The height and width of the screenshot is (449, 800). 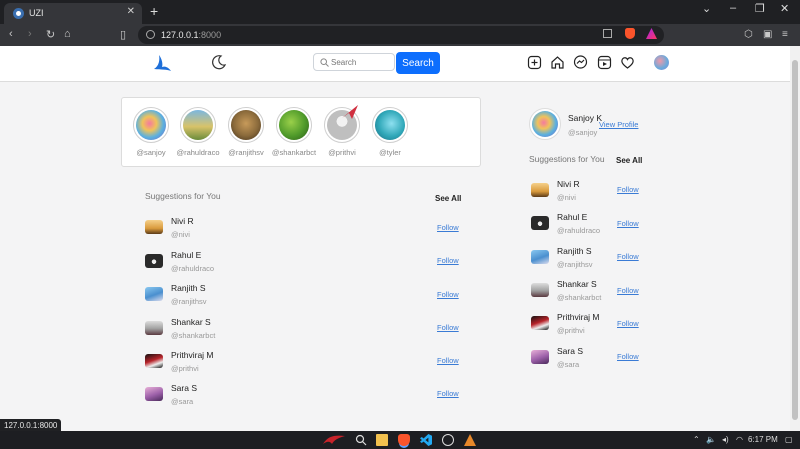 What do you see at coordinates (604, 62) in the screenshot?
I see `reels-icon` at bounding box center [604, 62].